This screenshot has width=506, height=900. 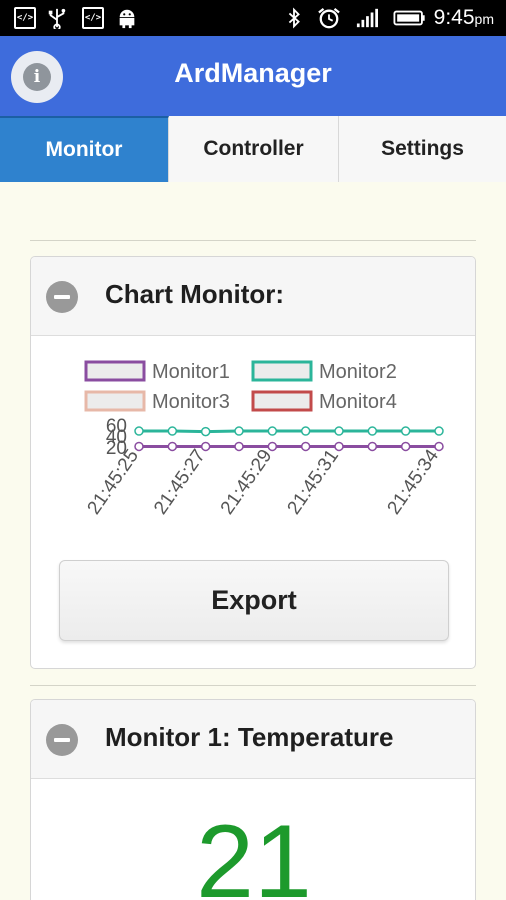 What do you see at coordinates (463, 17) in the screenshot?
I see `clock: 9:45pm` at bounding box center [463, 17].